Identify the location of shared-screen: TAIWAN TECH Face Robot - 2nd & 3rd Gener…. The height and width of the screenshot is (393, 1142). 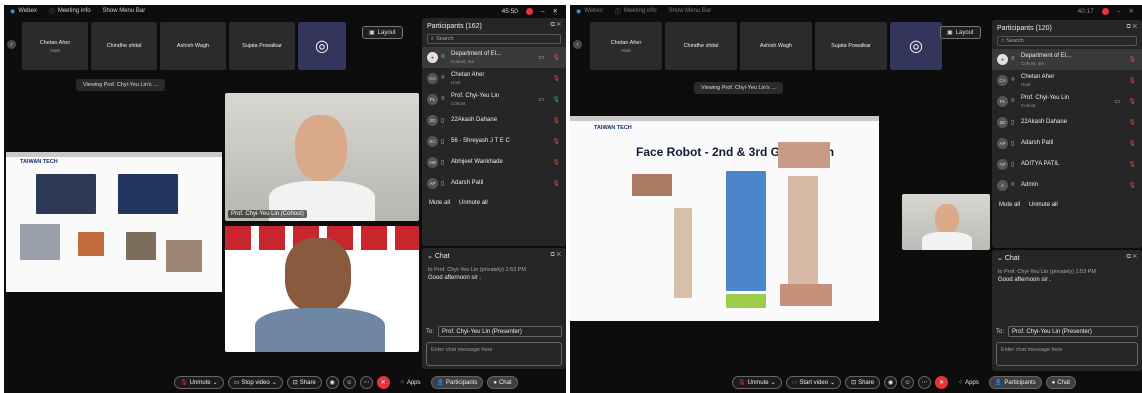
(724, 218).